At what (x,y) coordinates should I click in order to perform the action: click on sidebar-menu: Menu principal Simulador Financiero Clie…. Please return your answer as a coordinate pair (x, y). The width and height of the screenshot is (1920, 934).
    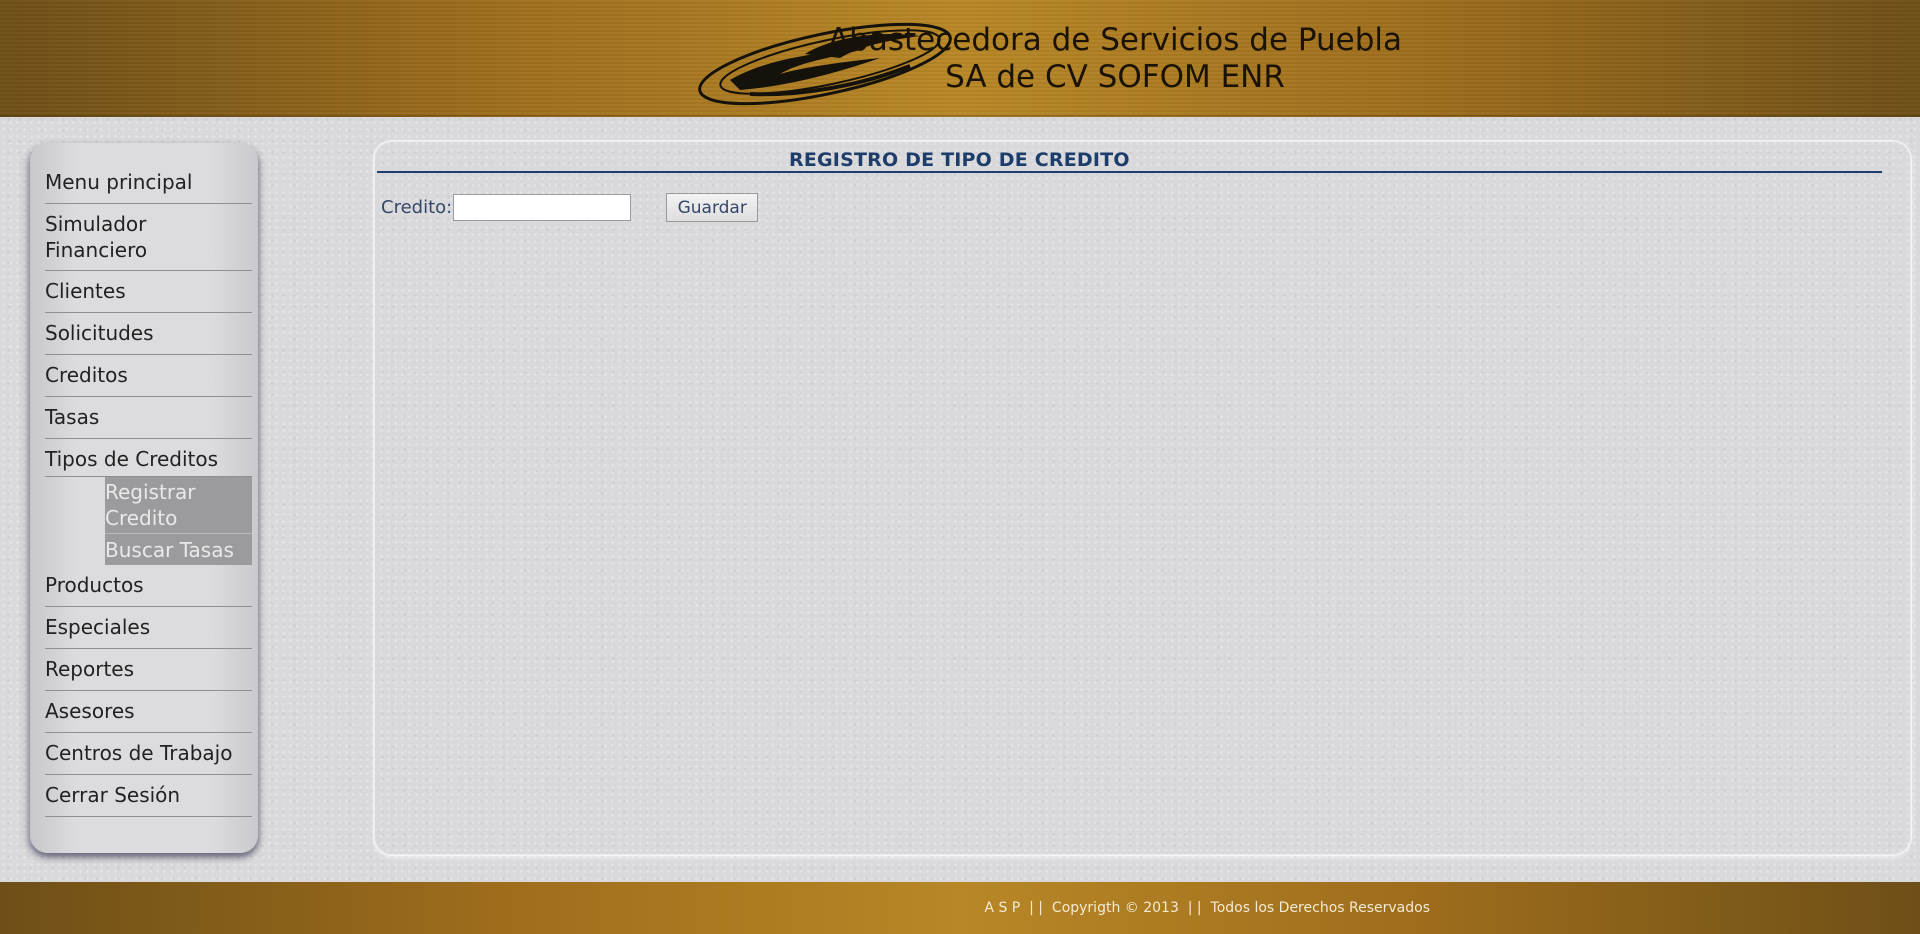
    Looking at the image, I should click on (144, 498).